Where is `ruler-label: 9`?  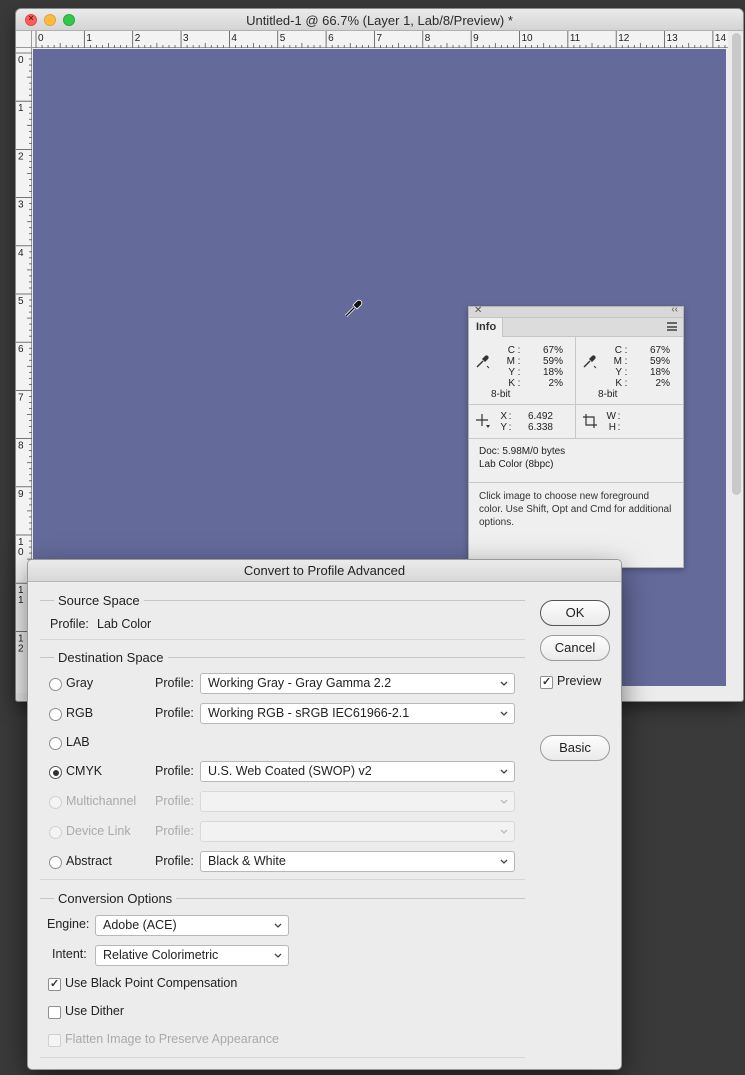
ruler-label: 9 is located at coordinates (21, 494).